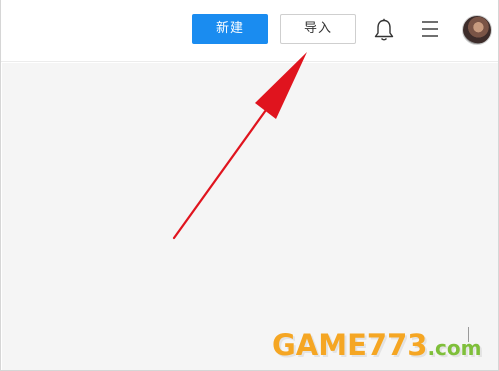 The width and height of the screenshot is (499, 371). What do you see at coordinates (230, 29) in the screenshot?
I see `new-button: 新建` at bounding box center [230, 29].